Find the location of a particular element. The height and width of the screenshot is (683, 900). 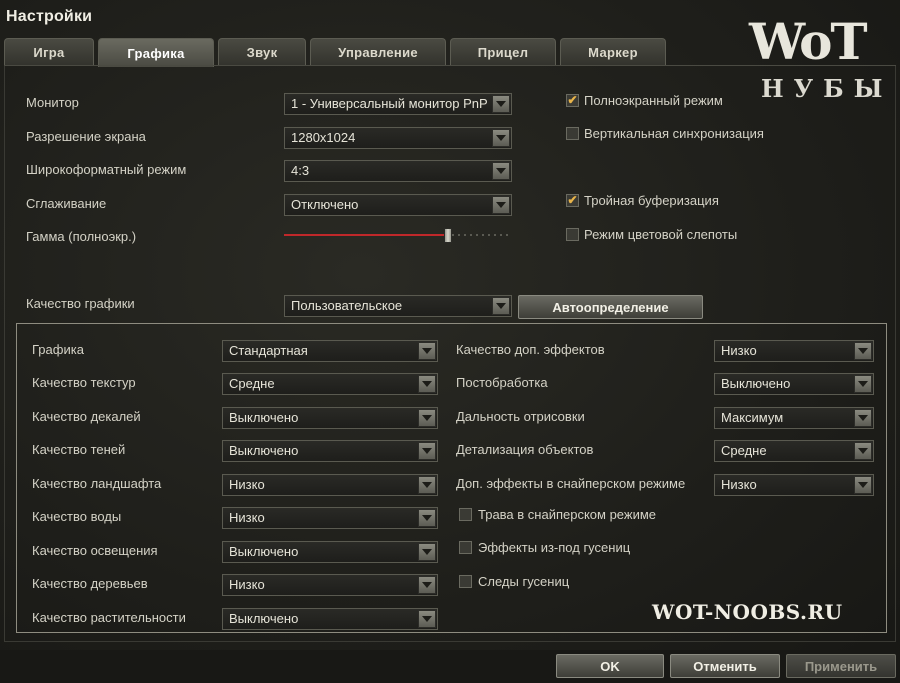

graphics-quality-value: Пользовательское is located at coordinates (347, 305).